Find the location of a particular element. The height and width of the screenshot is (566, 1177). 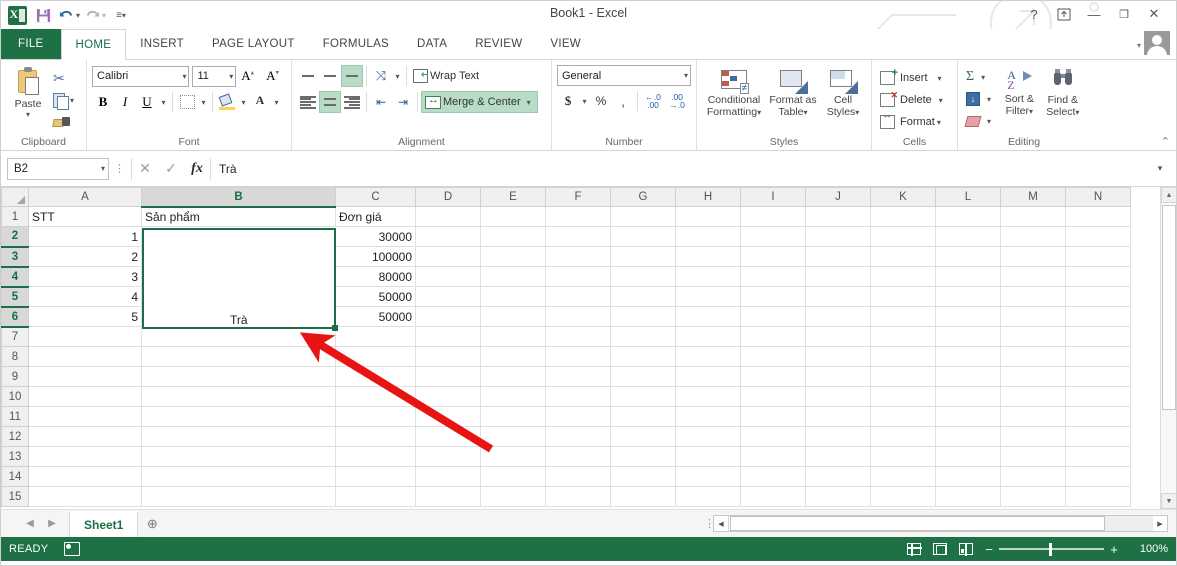

cell-c9 is located at coordinates (375, 376).